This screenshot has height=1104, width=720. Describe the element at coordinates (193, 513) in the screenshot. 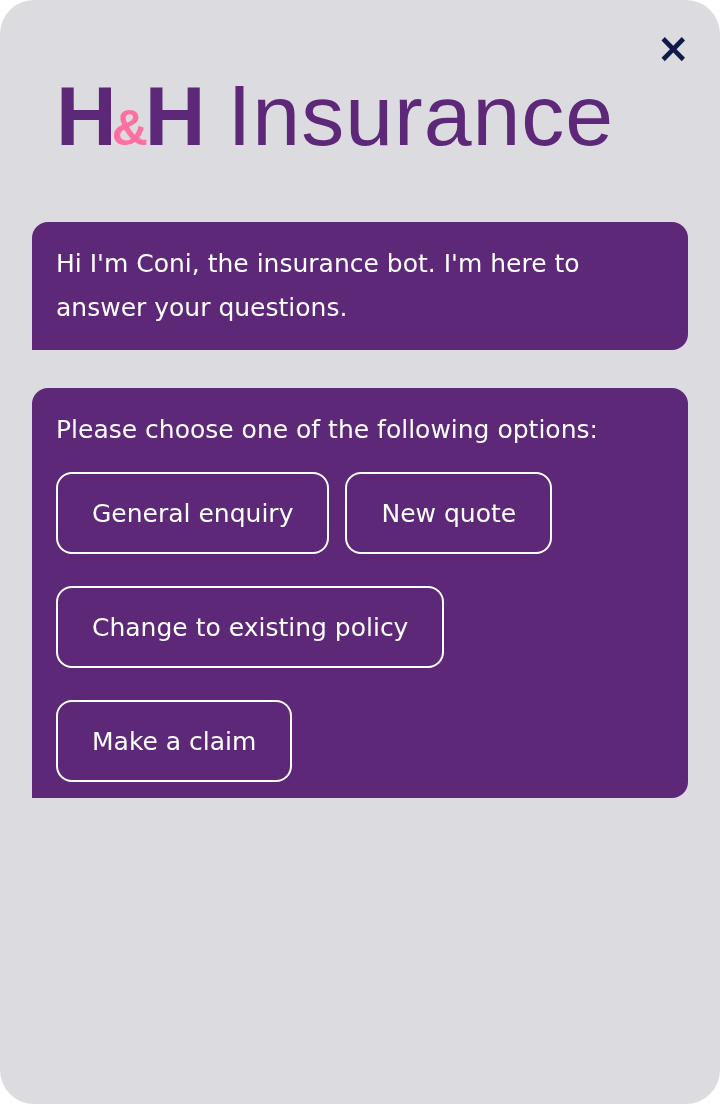

I see `option-button: General enquiry` at that location.